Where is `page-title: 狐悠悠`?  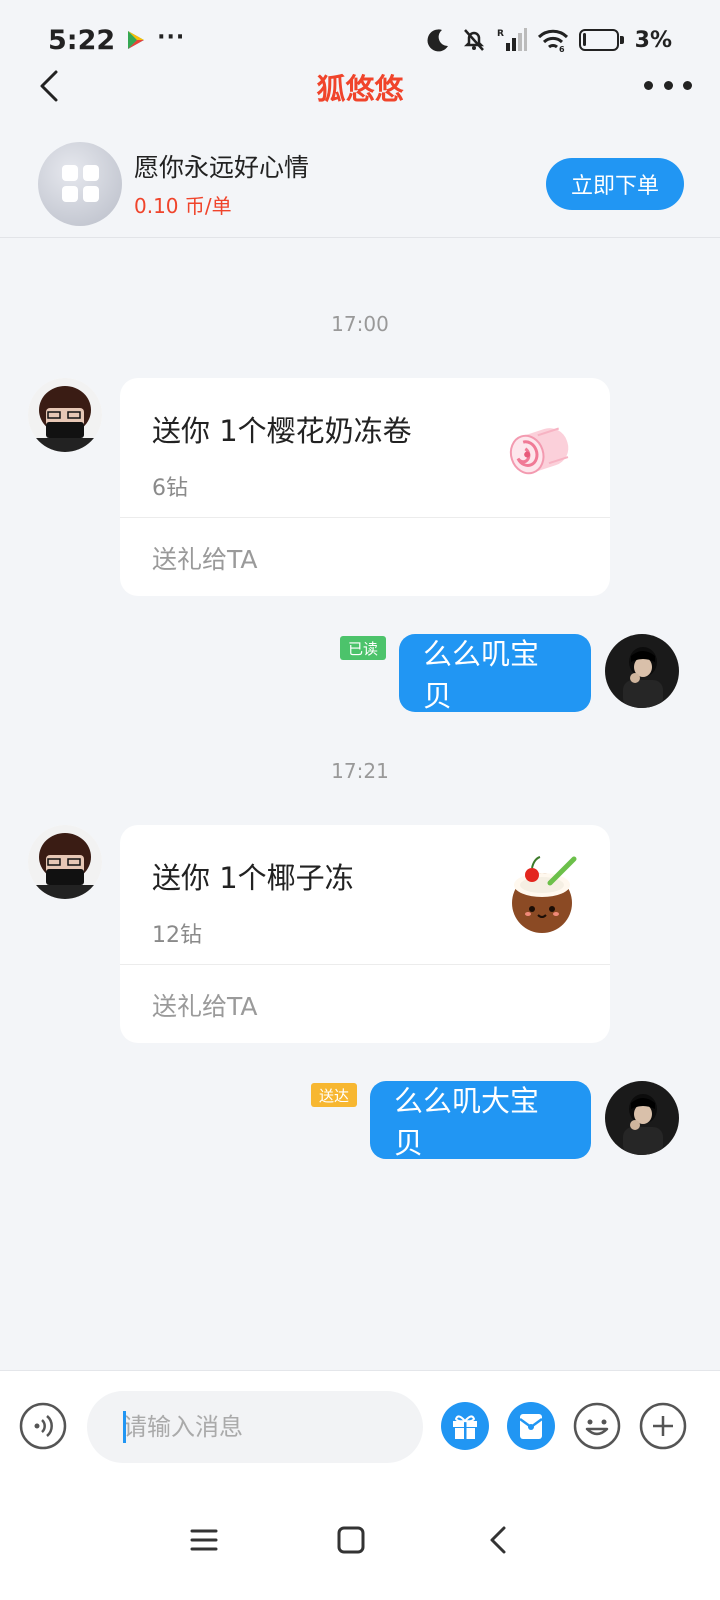 page-title: 狐悠悠 is located at coordinates (360, 89).